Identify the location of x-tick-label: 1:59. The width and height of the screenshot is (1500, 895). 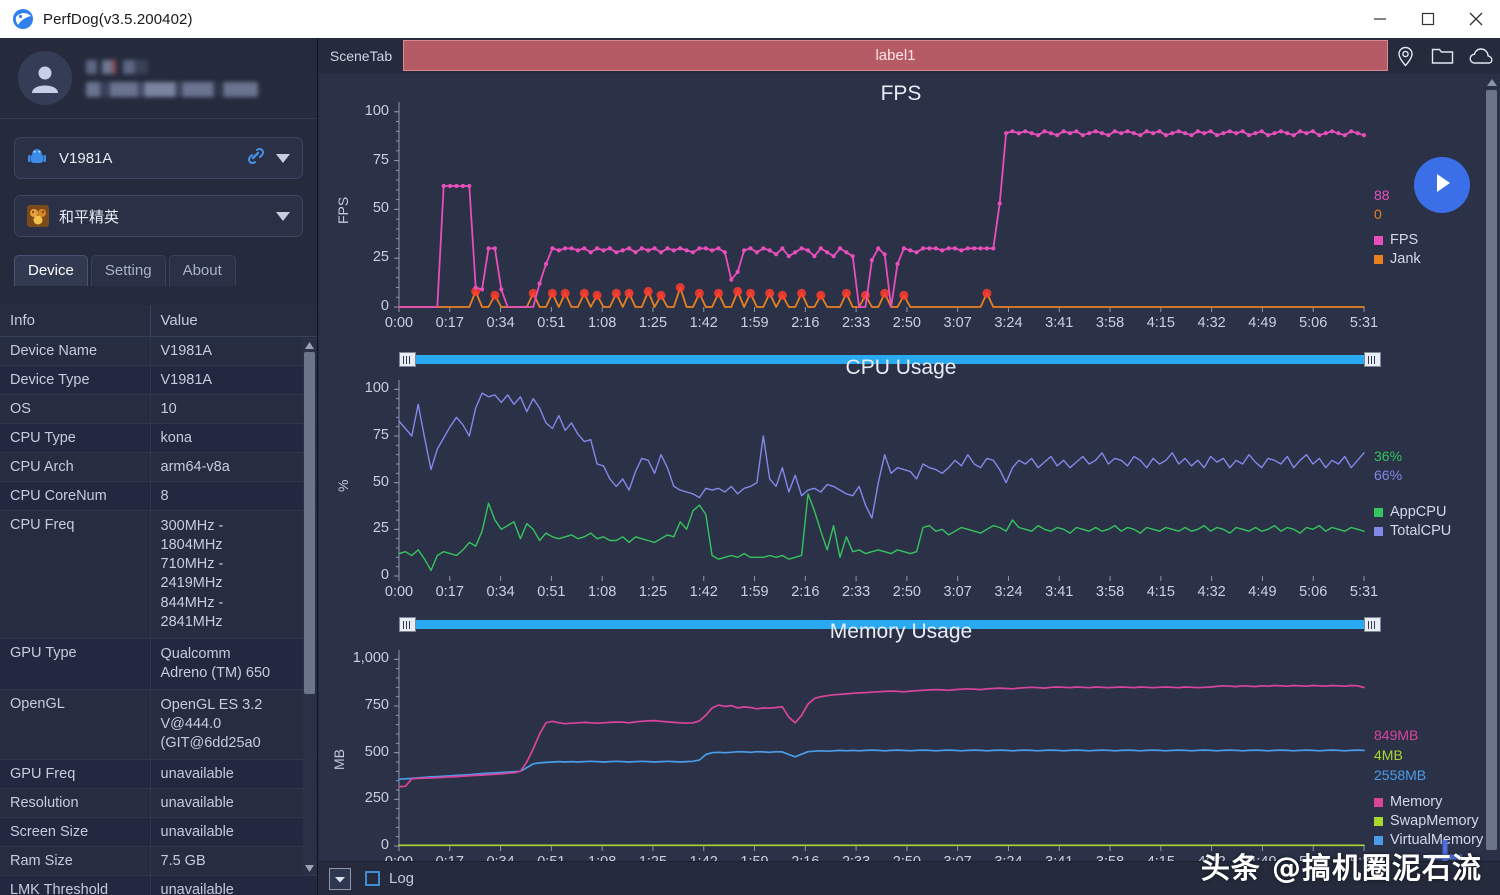
(754, 592).